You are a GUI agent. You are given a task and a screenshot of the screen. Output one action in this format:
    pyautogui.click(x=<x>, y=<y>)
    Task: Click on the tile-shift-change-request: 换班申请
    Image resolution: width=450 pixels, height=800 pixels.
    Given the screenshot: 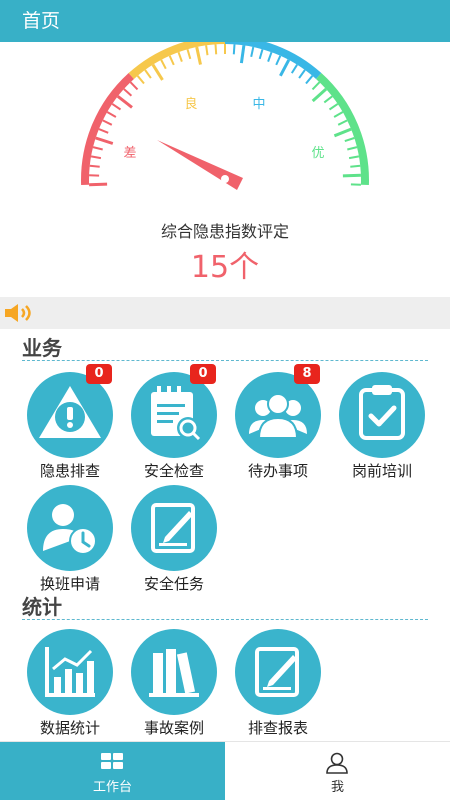 What is the action you would take?
    pyautogui.click(x=70, y=539)
    